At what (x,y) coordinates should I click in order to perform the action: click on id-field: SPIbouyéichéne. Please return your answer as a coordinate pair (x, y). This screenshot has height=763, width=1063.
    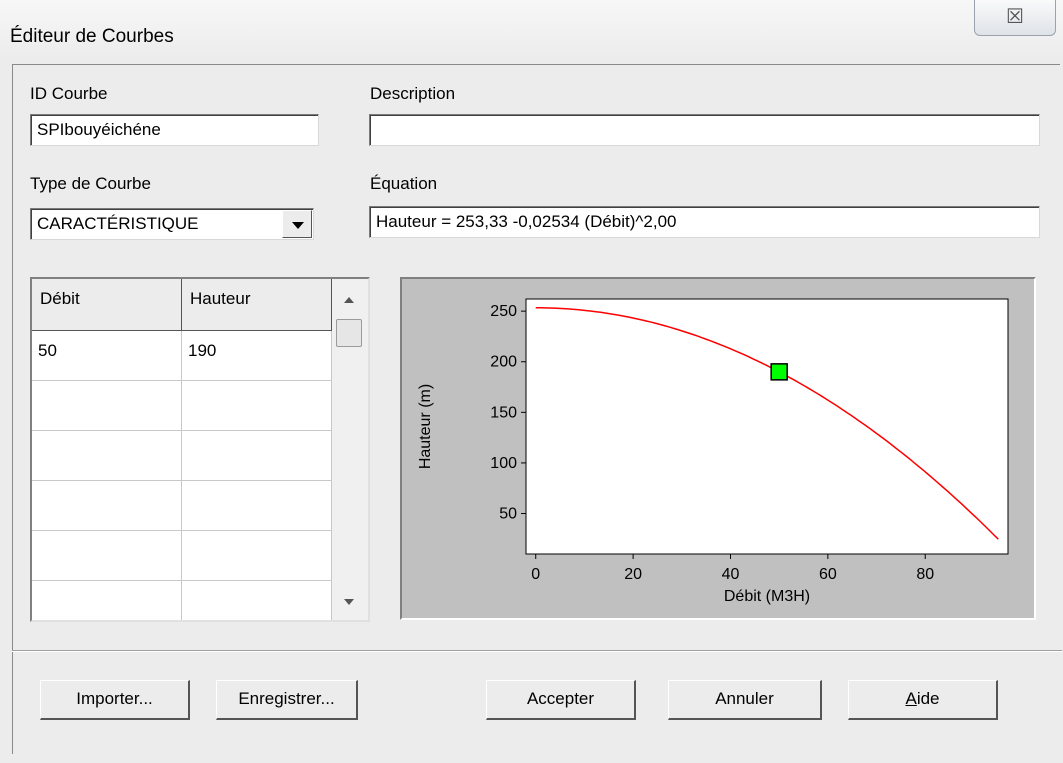
    Looking at the image, I should click on (174, 130).